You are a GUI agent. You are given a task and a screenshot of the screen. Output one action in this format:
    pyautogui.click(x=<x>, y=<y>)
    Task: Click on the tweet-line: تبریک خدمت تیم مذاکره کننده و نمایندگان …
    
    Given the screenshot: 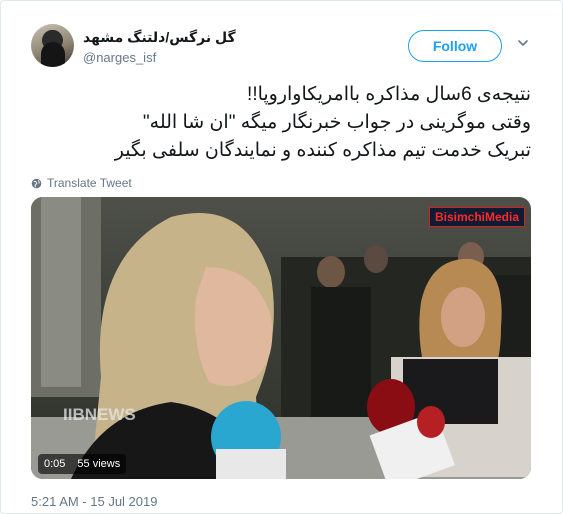 What is the action you would take?
    pyautogui.click(x=322, y=150)
    